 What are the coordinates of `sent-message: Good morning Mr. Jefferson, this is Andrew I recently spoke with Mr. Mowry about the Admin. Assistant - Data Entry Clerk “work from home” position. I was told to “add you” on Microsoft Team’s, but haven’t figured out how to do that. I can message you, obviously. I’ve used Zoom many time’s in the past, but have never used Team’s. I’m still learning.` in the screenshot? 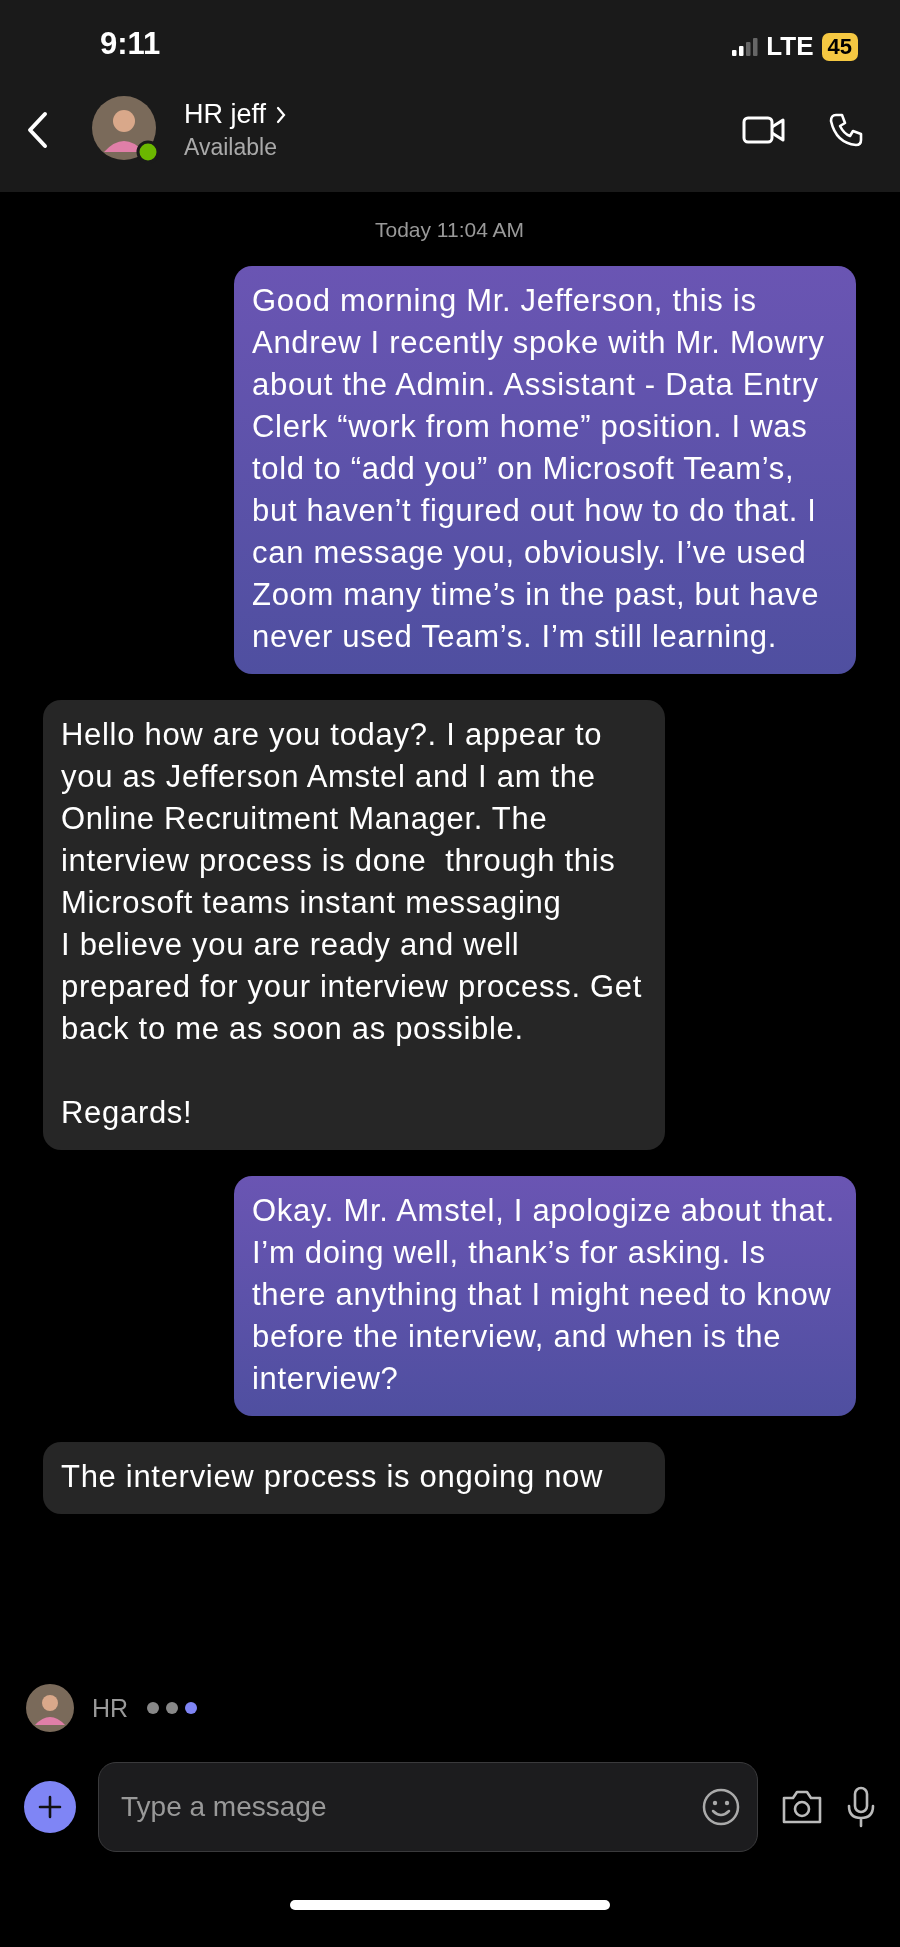 It's located at (545, 470).